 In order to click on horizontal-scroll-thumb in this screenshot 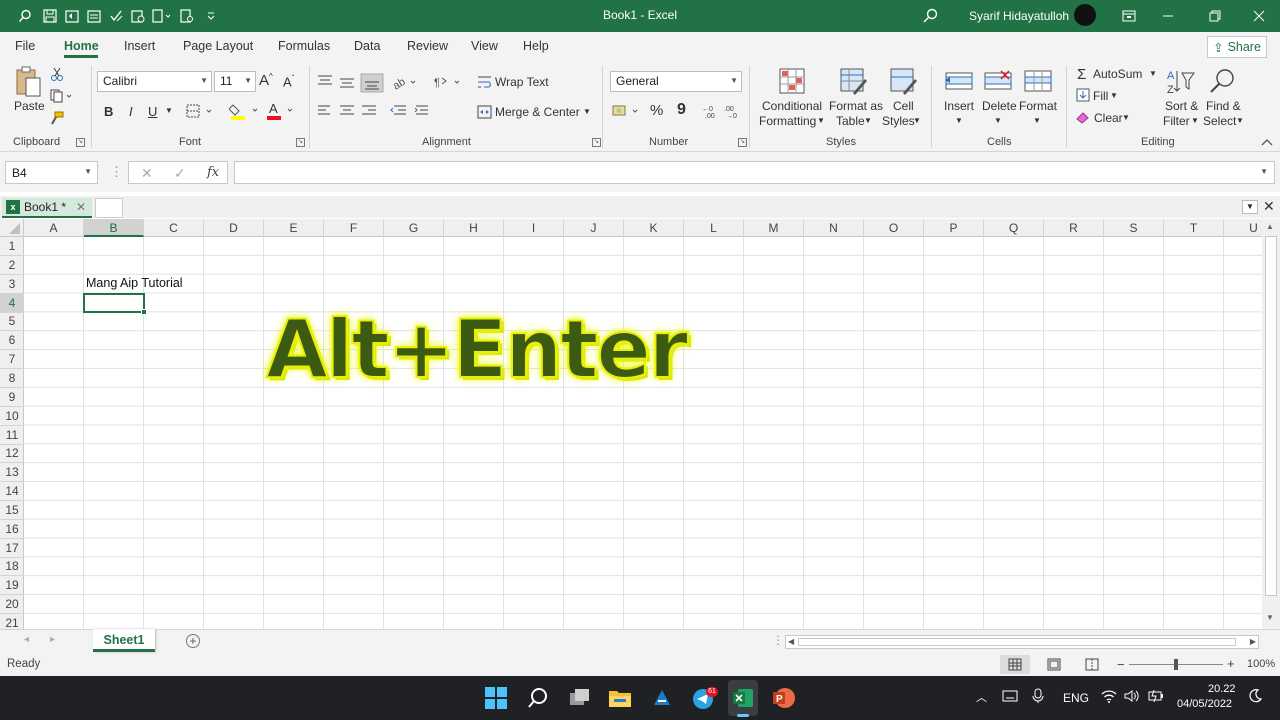, I will do `click(1017, 642)`.